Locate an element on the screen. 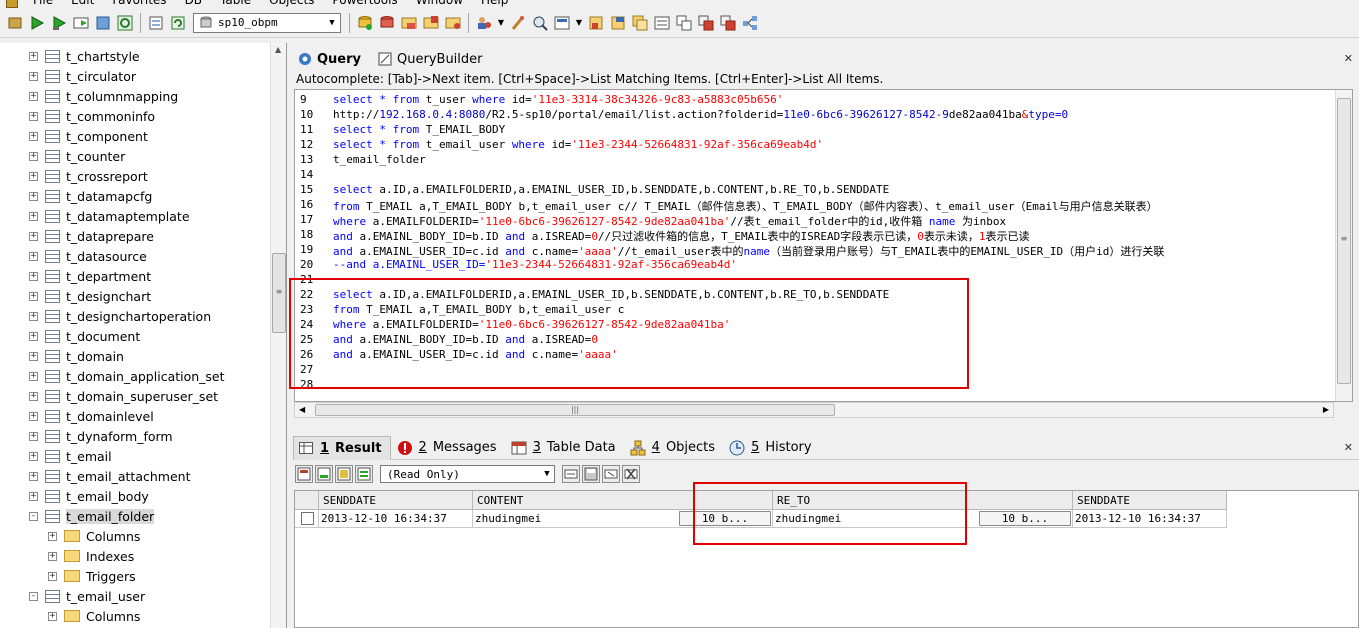 The height and width of the screenshot is (628, 1359). tree-node: + t_department is located at coordinates (90, 276).